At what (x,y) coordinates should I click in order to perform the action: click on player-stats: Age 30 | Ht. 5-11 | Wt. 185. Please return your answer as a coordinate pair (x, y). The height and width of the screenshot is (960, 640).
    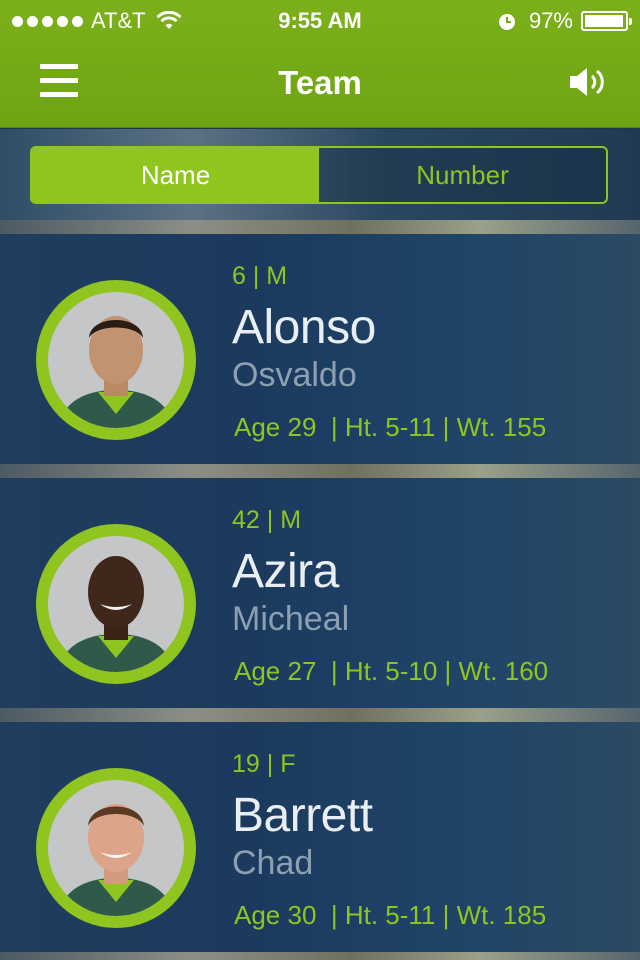
    Looking at the image, I should click on (390, 915).